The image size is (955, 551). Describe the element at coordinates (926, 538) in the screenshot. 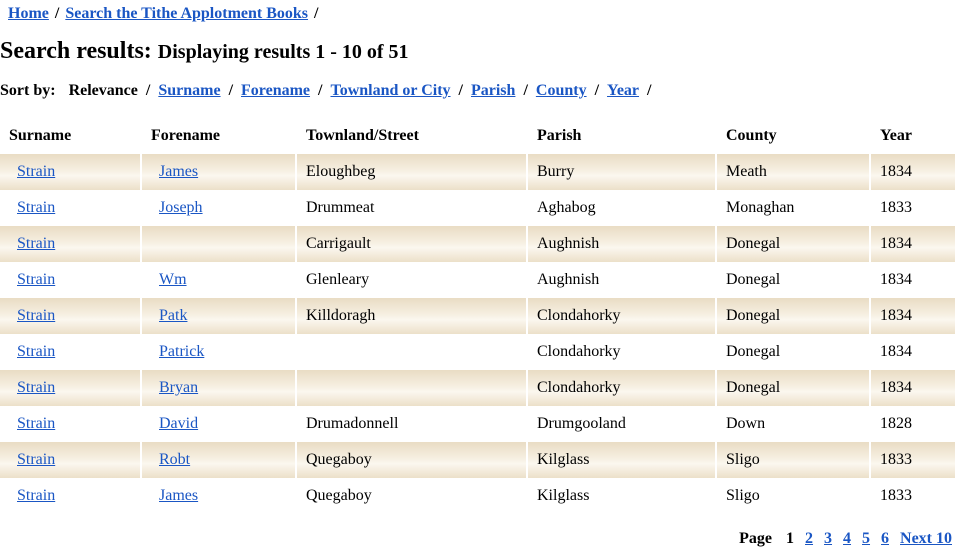

I see `pagination-next-link: Next 10` at that location.